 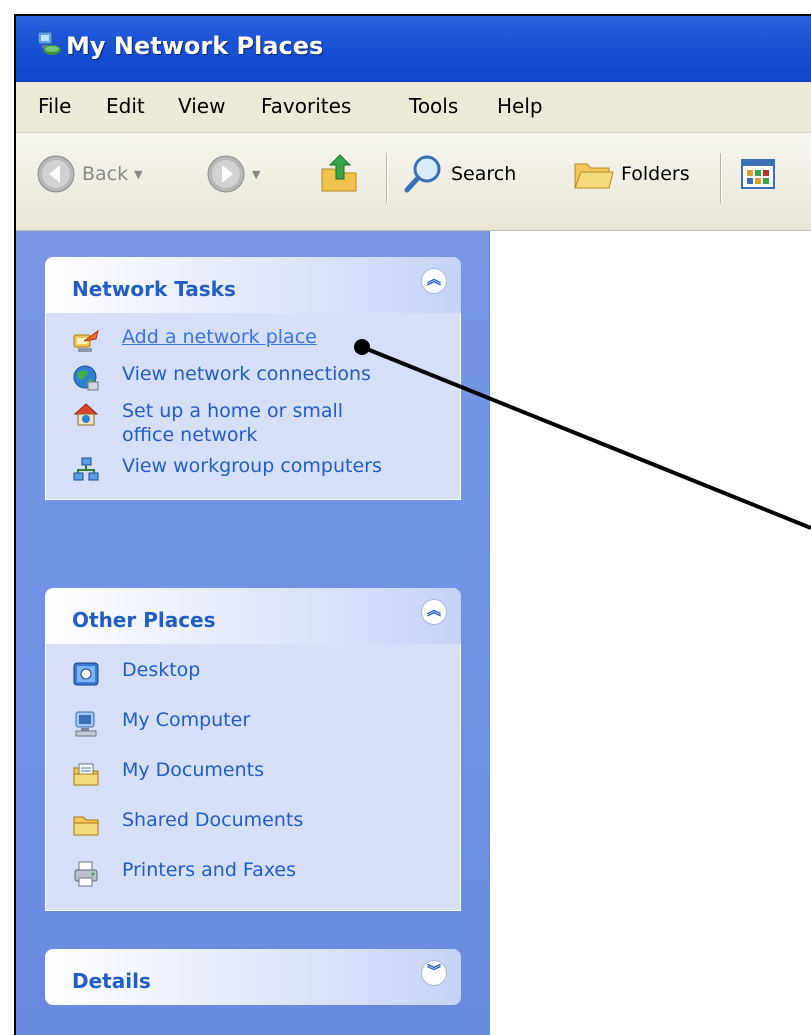 I want to click on my-computer-link: My Computer, so click(x=253, y=723).